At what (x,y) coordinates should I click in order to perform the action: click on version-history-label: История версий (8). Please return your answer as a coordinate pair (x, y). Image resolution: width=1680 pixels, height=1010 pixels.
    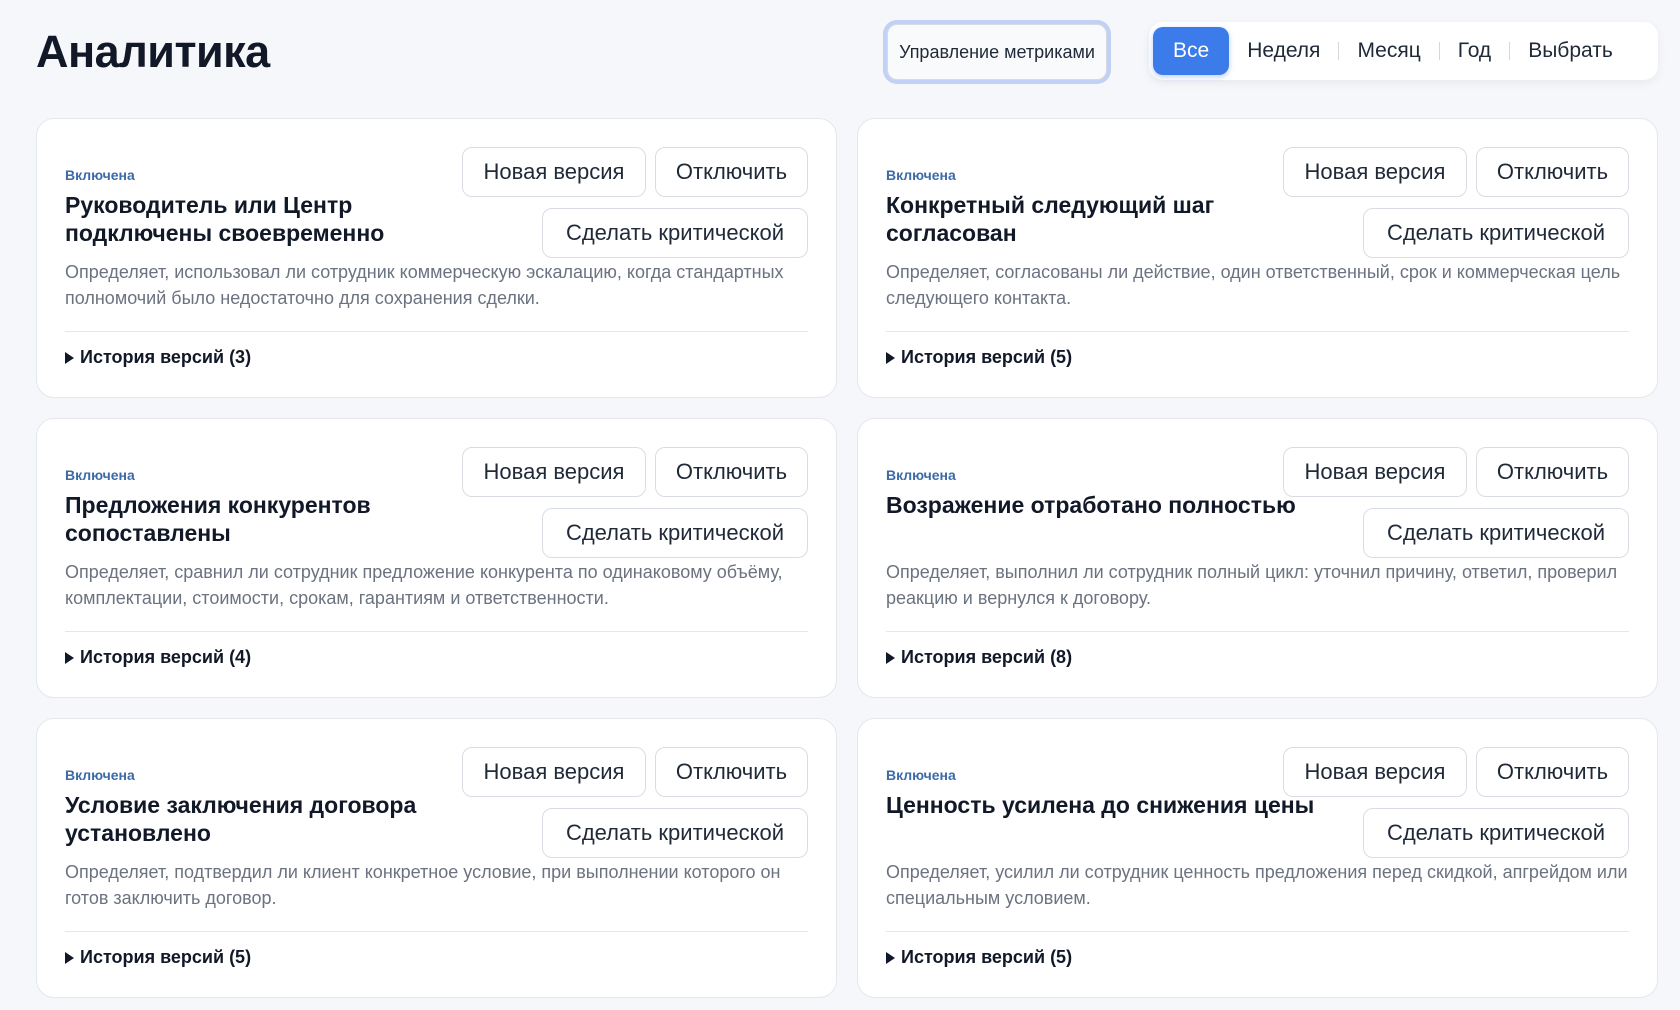
    Looking at the image, I should click on (987, 657).